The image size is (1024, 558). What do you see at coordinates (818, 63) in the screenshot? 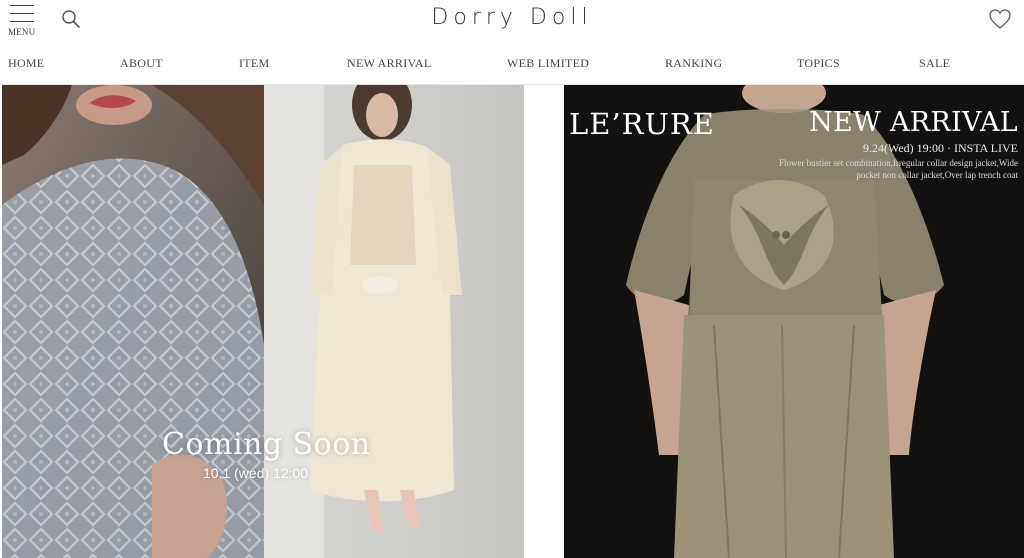
I see `nav-topics: TOPICS` at bounding box center [818, 63].